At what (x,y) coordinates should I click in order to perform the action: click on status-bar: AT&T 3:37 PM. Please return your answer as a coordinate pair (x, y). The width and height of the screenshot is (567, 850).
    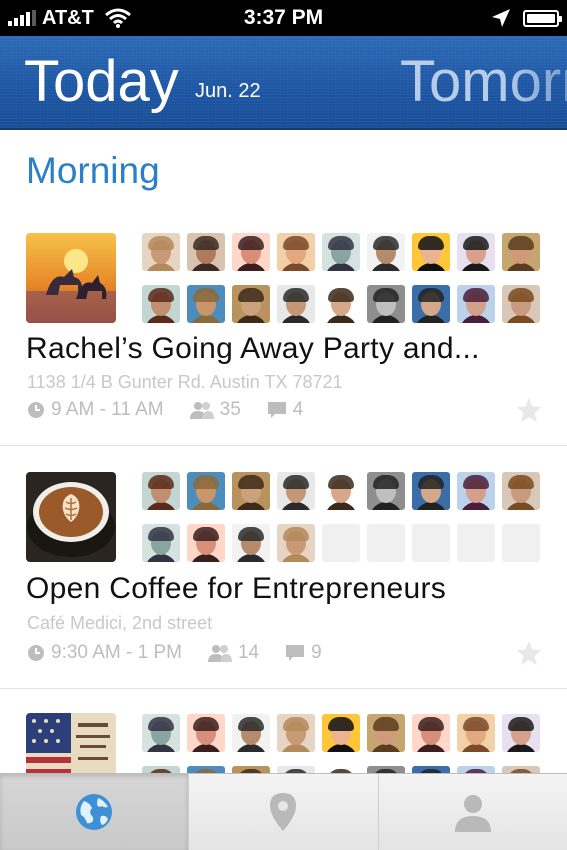
    Looking at the image, I should click on (283, 18).